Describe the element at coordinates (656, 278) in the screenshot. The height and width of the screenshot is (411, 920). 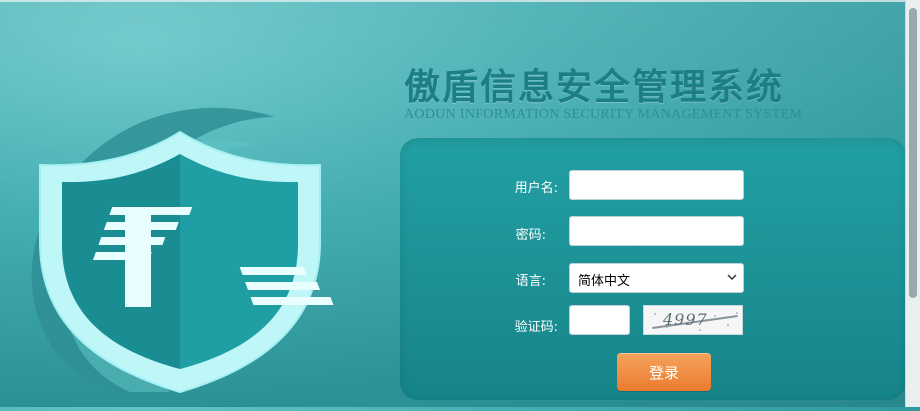
I see `language-select: 简体中文` at that location.